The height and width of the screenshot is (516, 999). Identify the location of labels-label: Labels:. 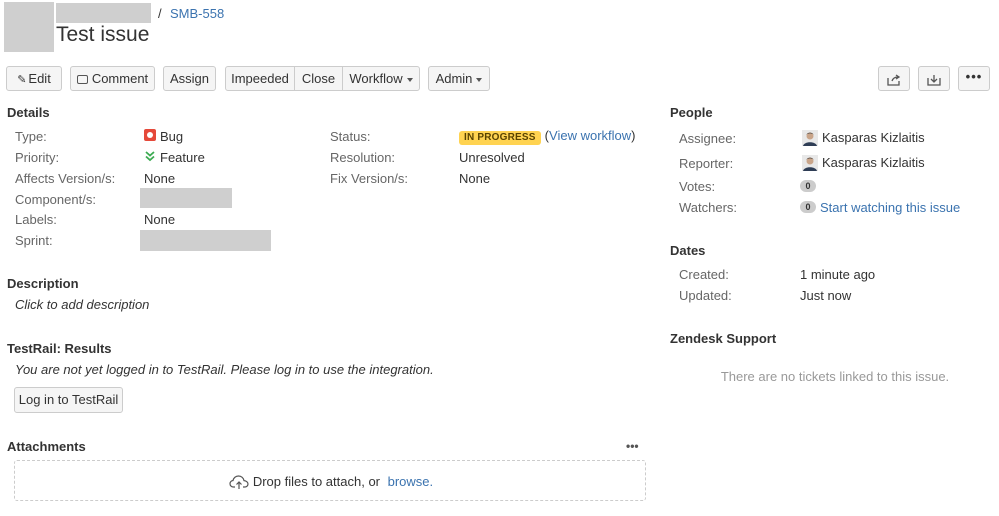
(36, 219).